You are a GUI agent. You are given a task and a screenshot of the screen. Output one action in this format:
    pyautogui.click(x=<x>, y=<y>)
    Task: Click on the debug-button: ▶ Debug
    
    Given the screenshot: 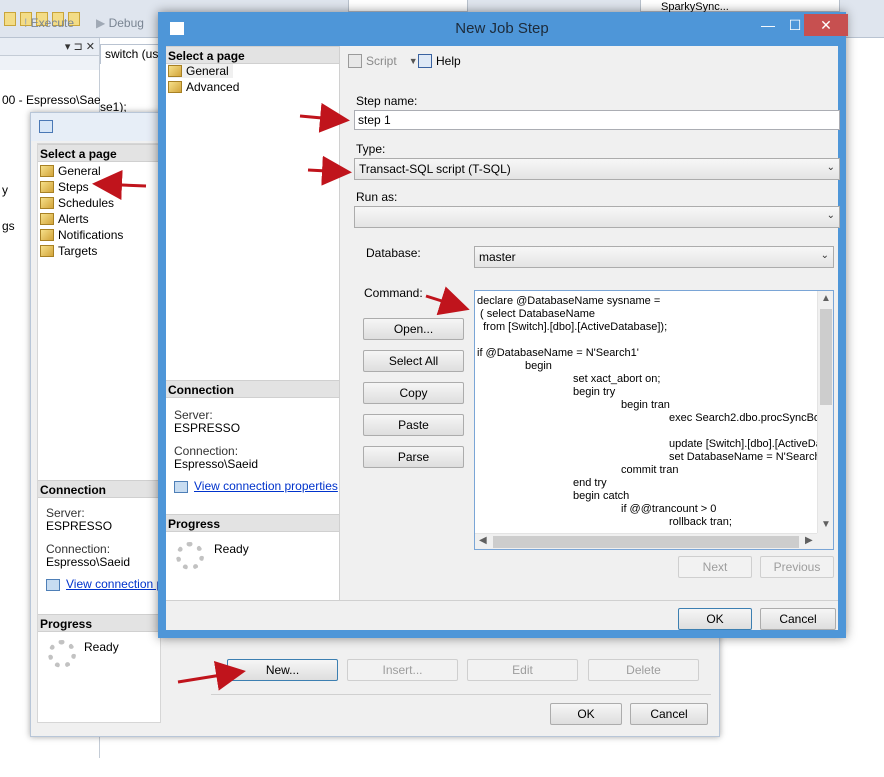 What is the action you would take?
    pyautogui.click(x=120, y=23)
    